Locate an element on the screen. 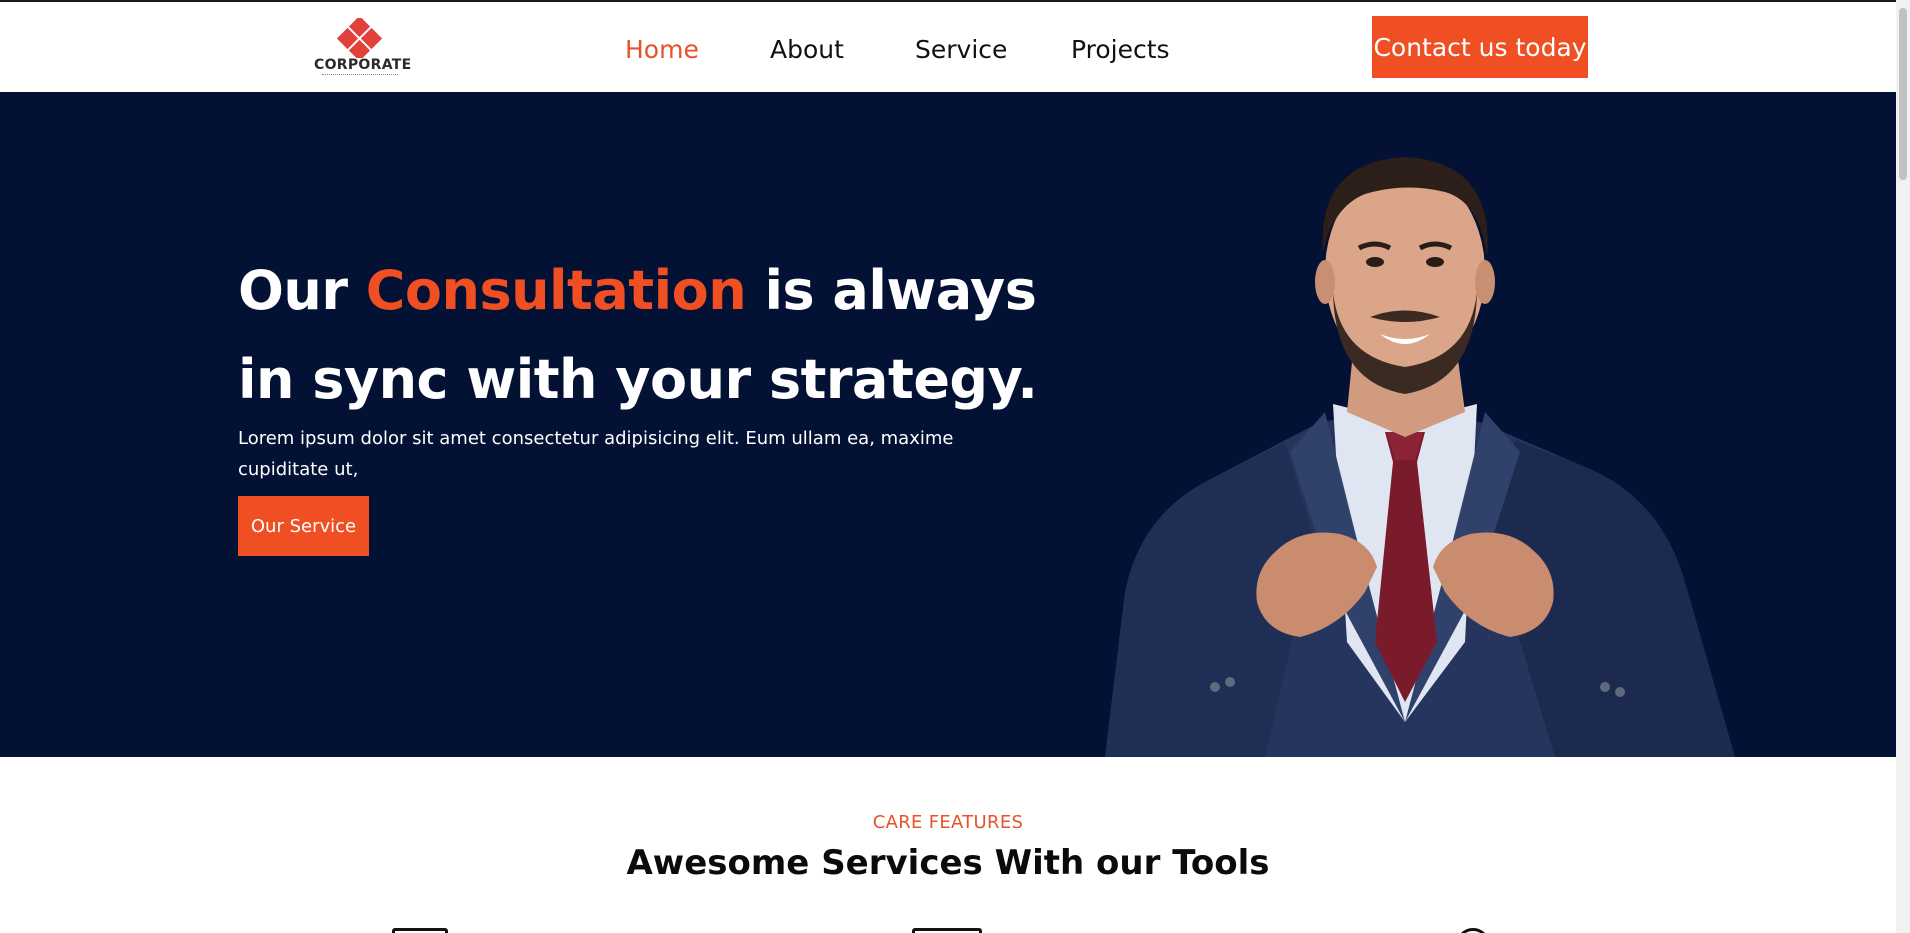 The height and width of the screenshot is (933, 1910). nav-about: About is located at coordinates (807, 49).